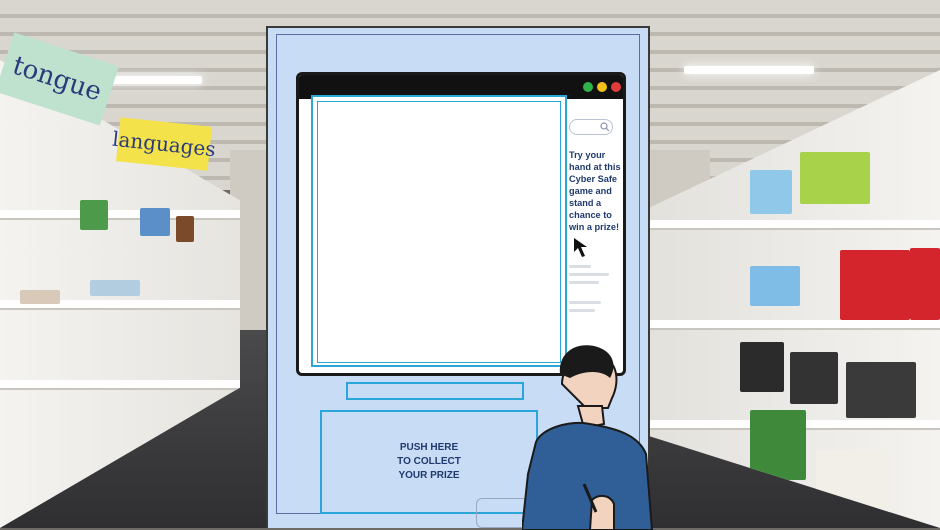  What do you see at coordinates (435, 391) in the screenshot?
I see `kiosk-status-bar` at bounding box center [435, 391].